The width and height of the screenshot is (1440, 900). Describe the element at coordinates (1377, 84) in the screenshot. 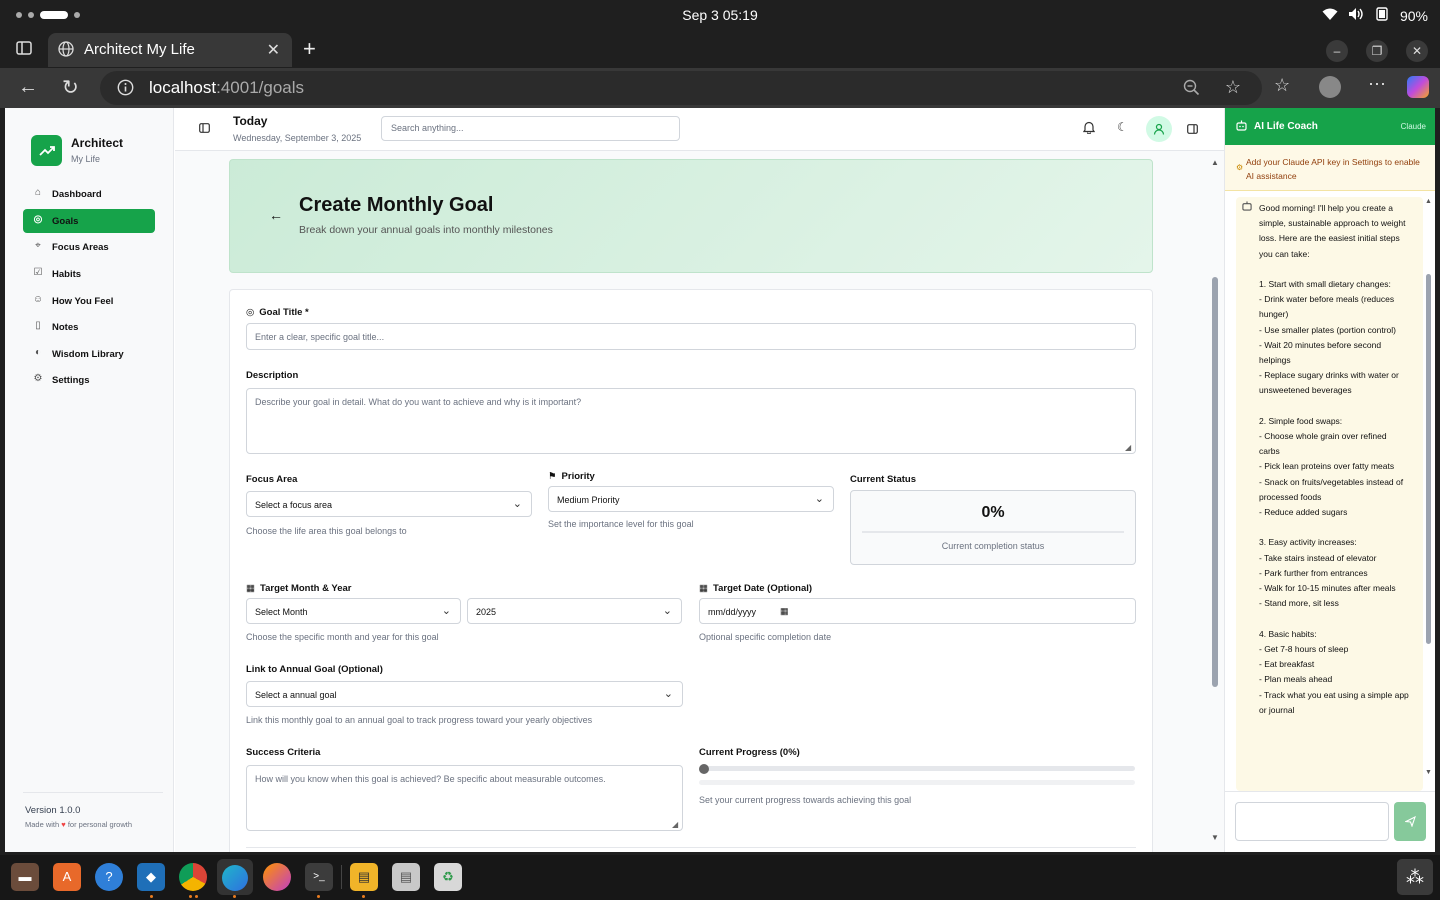

I see `more-menu-icon: ⋯` at that location.